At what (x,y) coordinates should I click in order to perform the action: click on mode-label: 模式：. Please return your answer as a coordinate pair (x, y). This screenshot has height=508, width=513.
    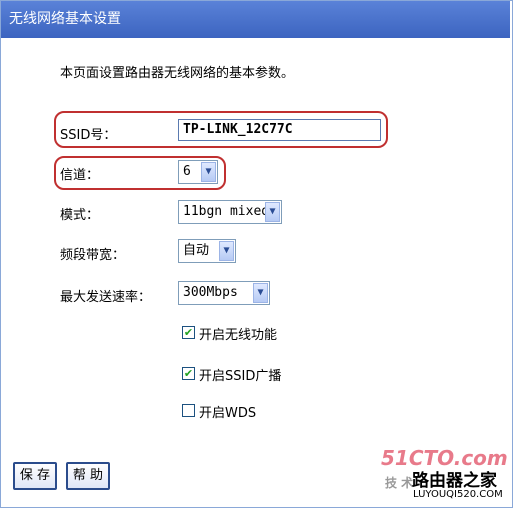
    Looking at the image, I should click on (80, 215).